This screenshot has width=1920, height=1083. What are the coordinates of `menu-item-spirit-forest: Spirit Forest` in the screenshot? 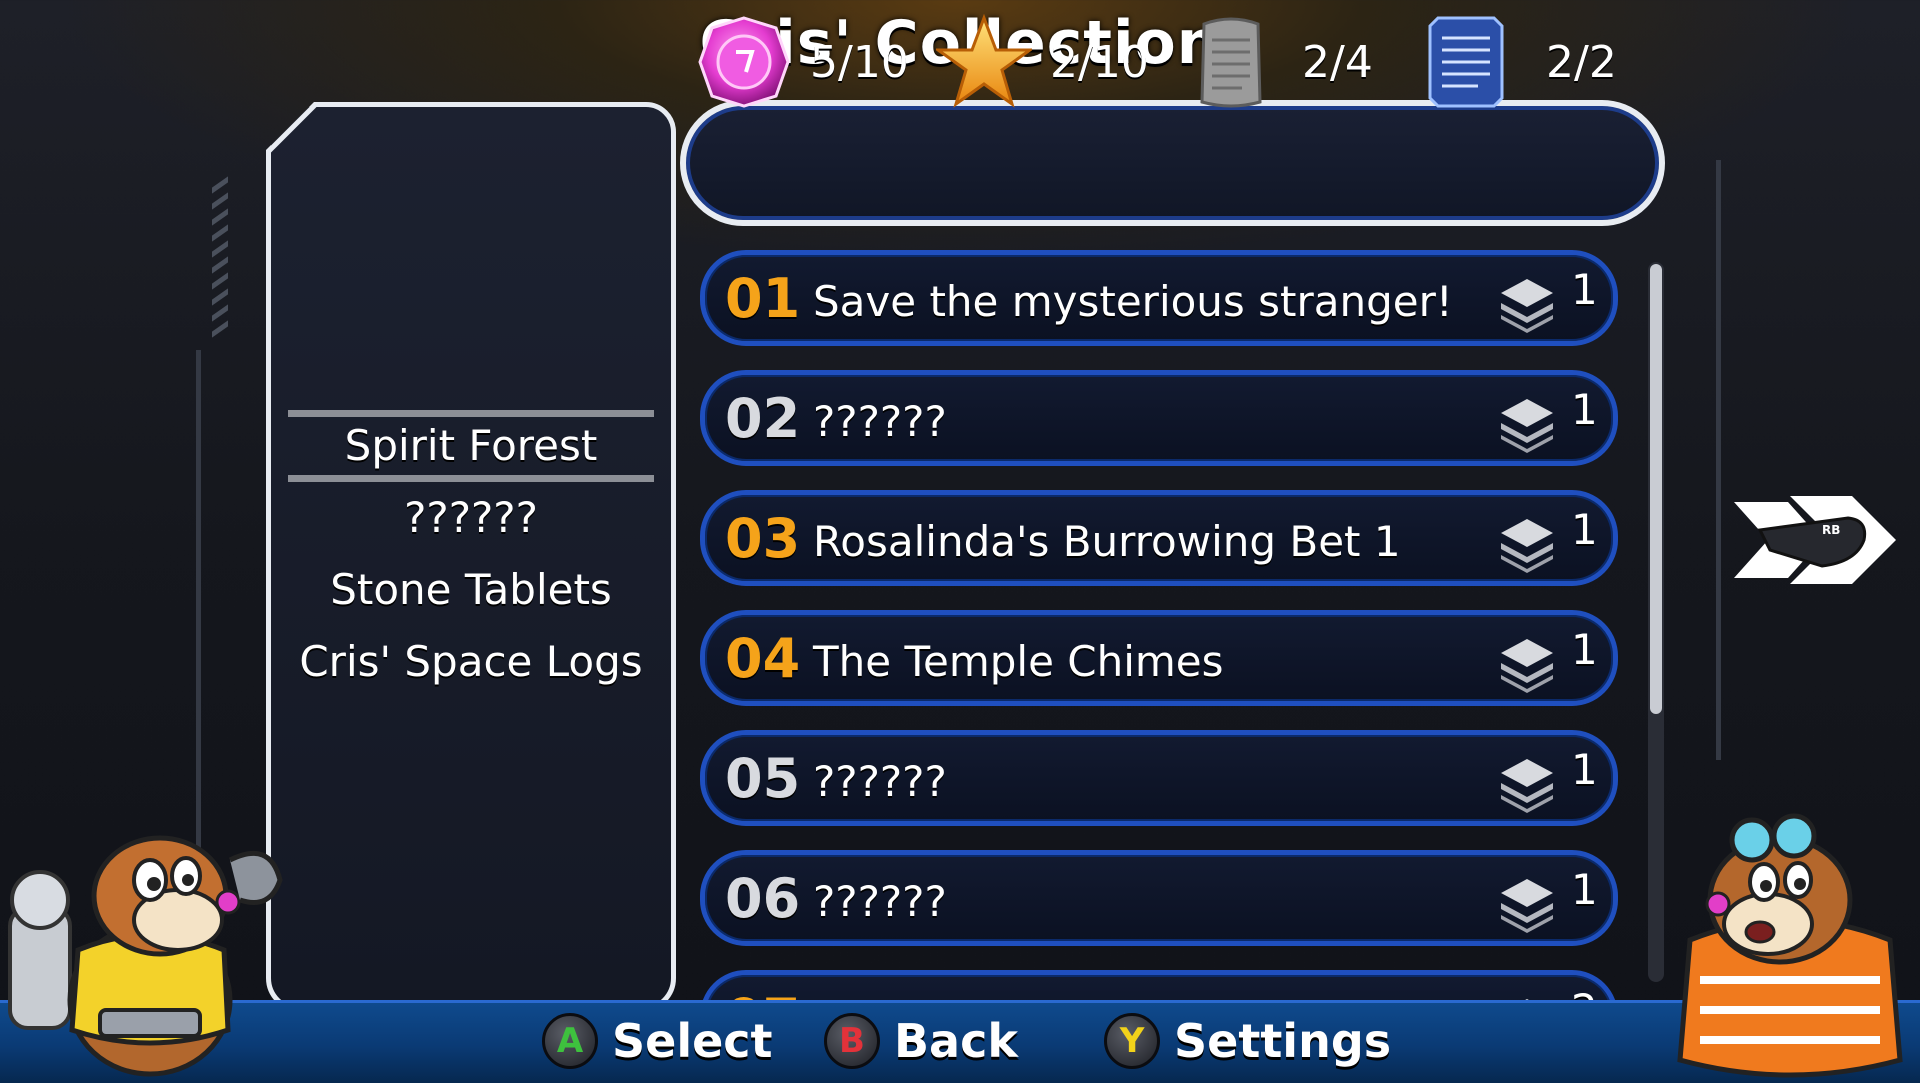 It's located at (471, 446).